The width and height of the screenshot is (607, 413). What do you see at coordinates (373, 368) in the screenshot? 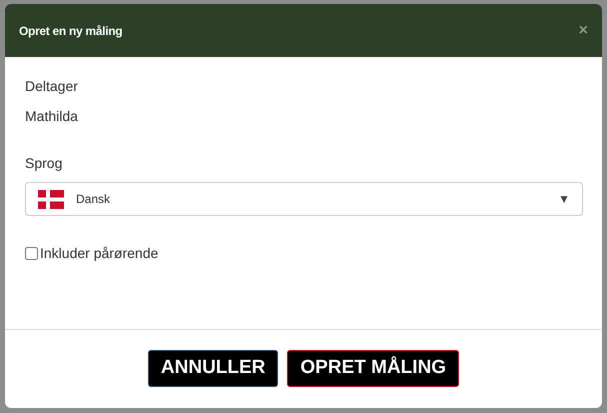
I see `create-button: OPRET MÅLING` at bounding box center [373, 368].